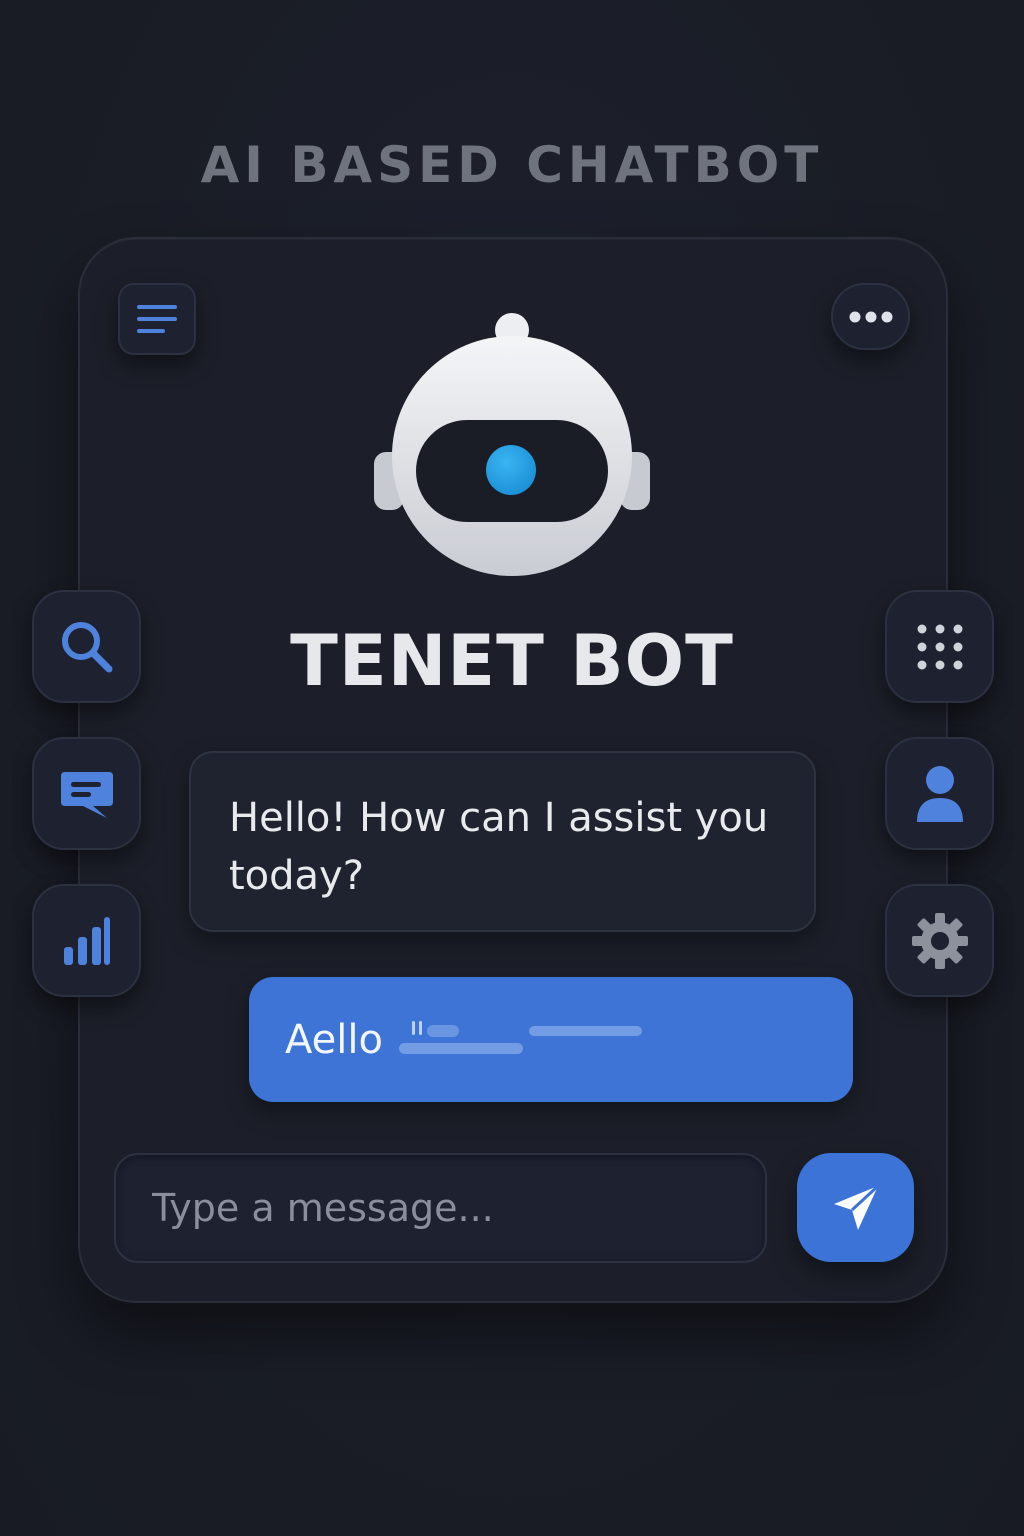  I want to click on chat-button, so click(86, 793).